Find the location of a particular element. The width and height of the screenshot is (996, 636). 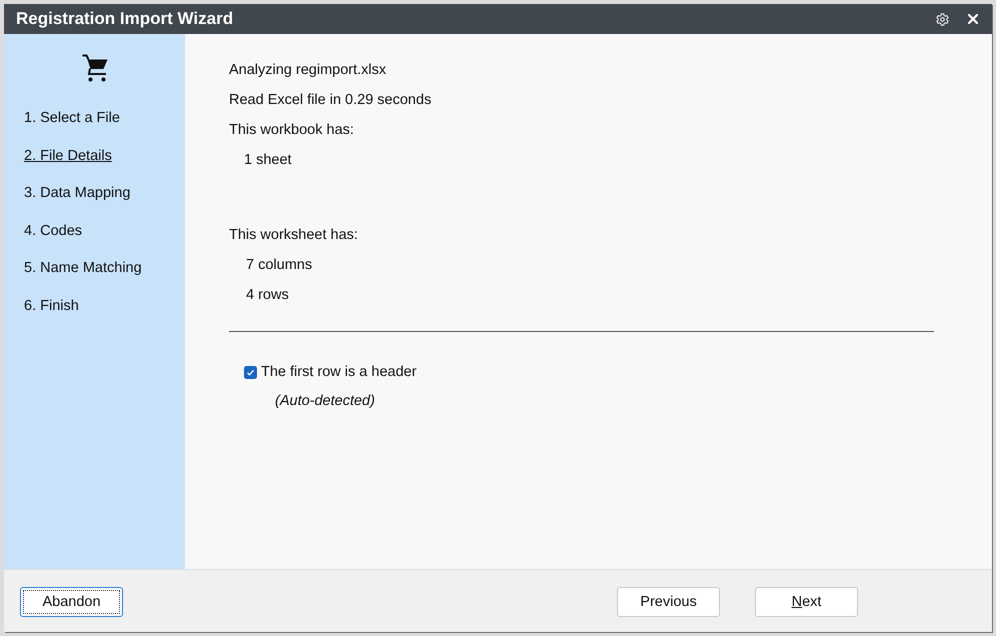

wizard-step: 6. Finish is located at coordinates (51, 306).